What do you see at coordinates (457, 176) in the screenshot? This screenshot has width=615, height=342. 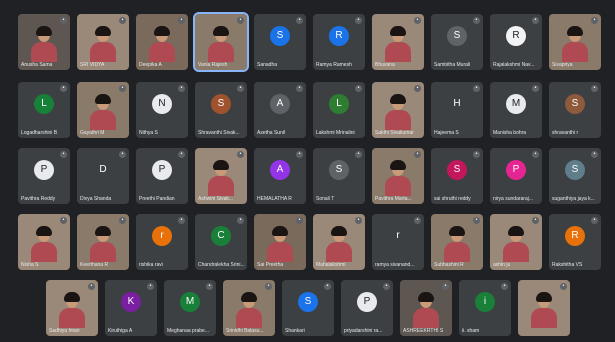 I see `participant-tile: S • sai shruthi reddy` at bounding box center [457, 176].